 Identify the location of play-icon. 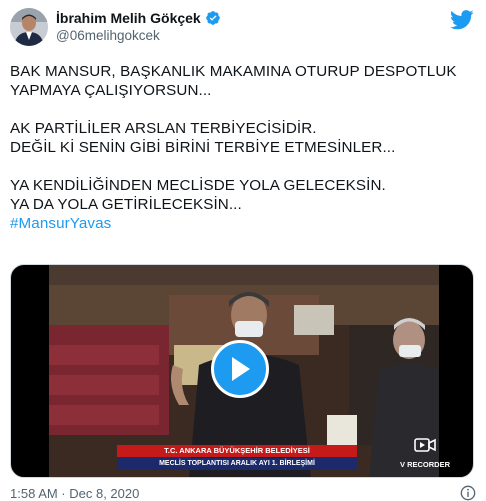
(241, 369).